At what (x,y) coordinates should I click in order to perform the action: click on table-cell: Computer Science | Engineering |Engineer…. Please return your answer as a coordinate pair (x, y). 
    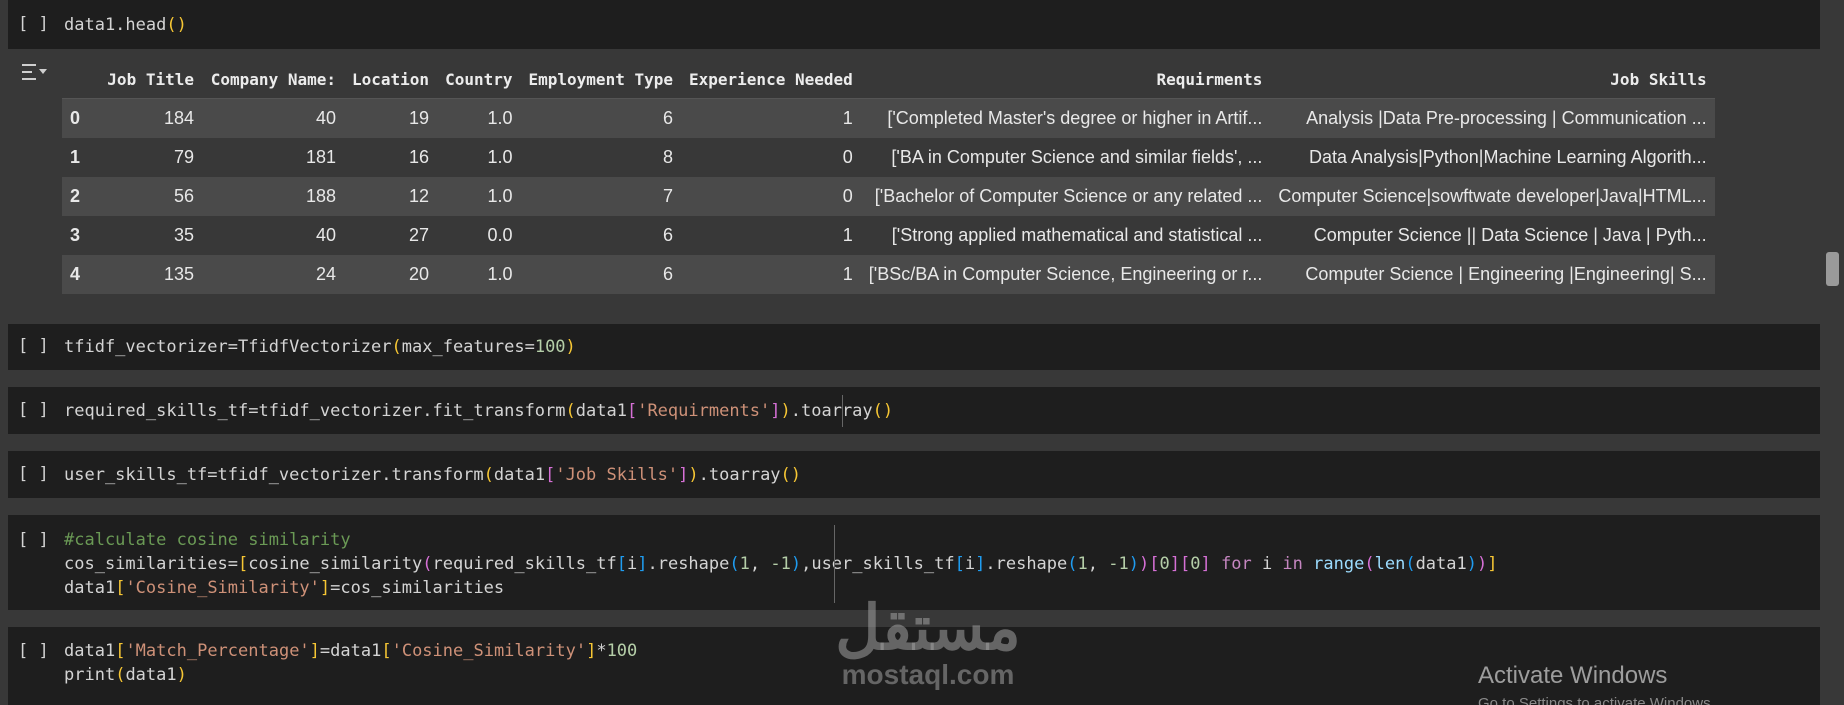
    Looking at the image, I should click on (1506, 274).